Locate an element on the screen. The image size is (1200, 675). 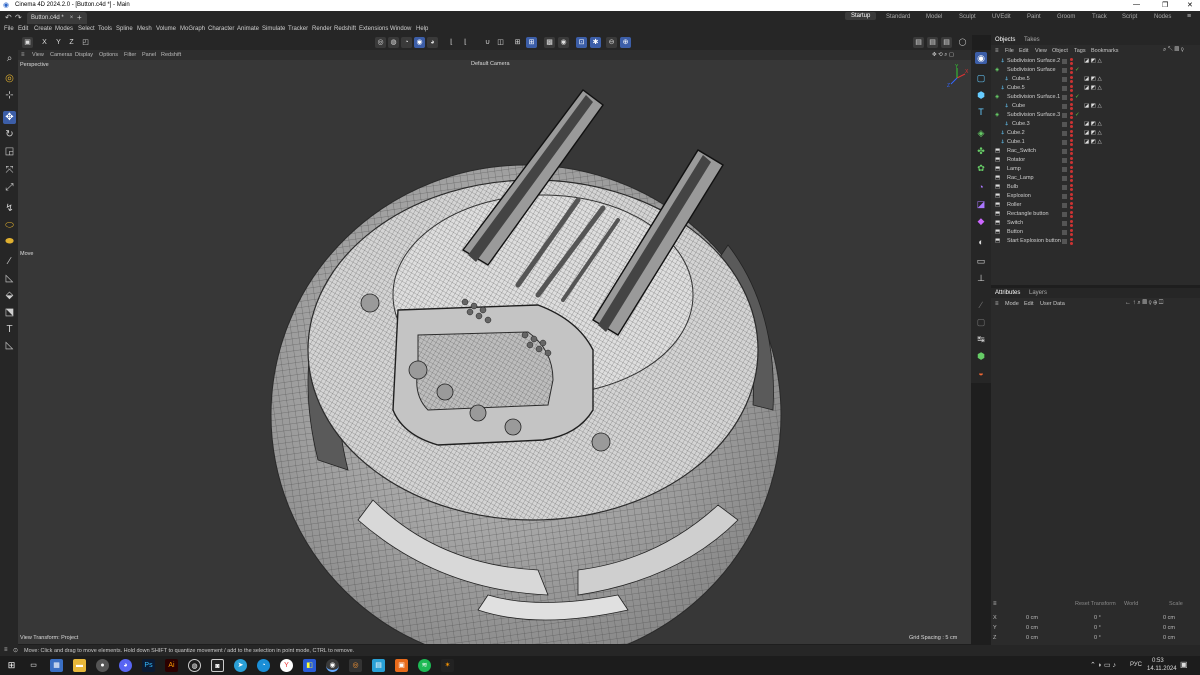
rotation-y-field: 0 ° is located at coordinates (1097, 628).